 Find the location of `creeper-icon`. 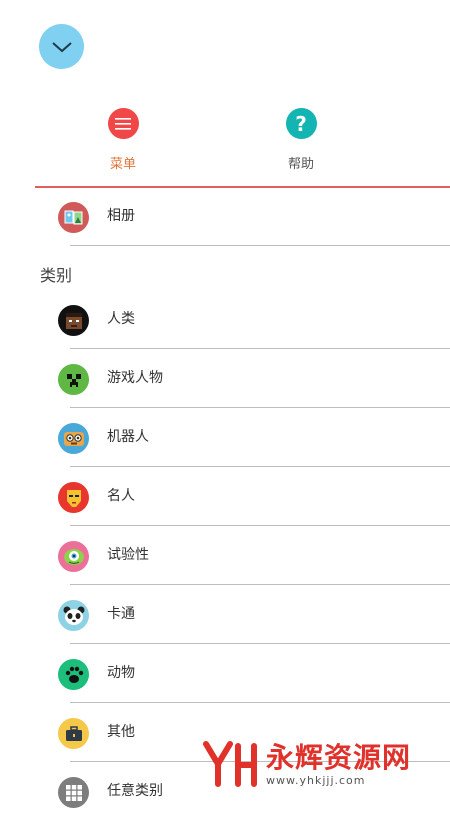

creeper-icon is located at coordinates (73, 379).